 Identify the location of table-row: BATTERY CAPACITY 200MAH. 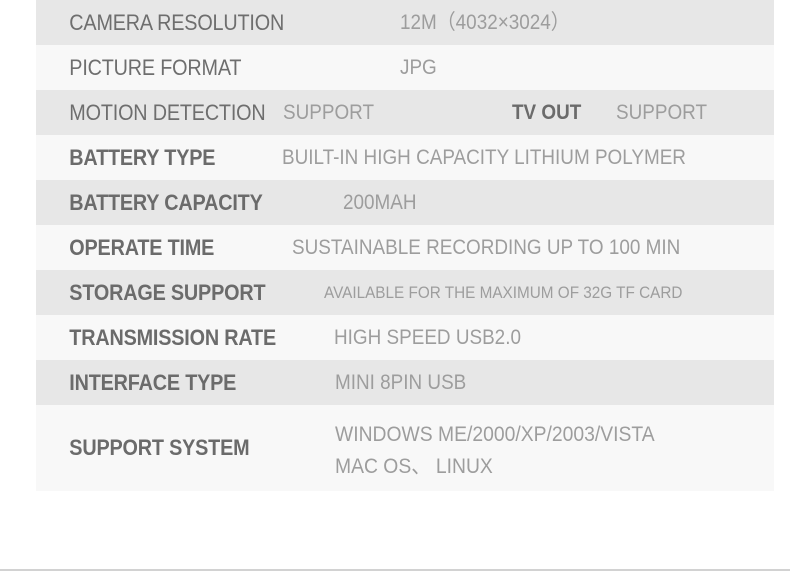
(405, 202).